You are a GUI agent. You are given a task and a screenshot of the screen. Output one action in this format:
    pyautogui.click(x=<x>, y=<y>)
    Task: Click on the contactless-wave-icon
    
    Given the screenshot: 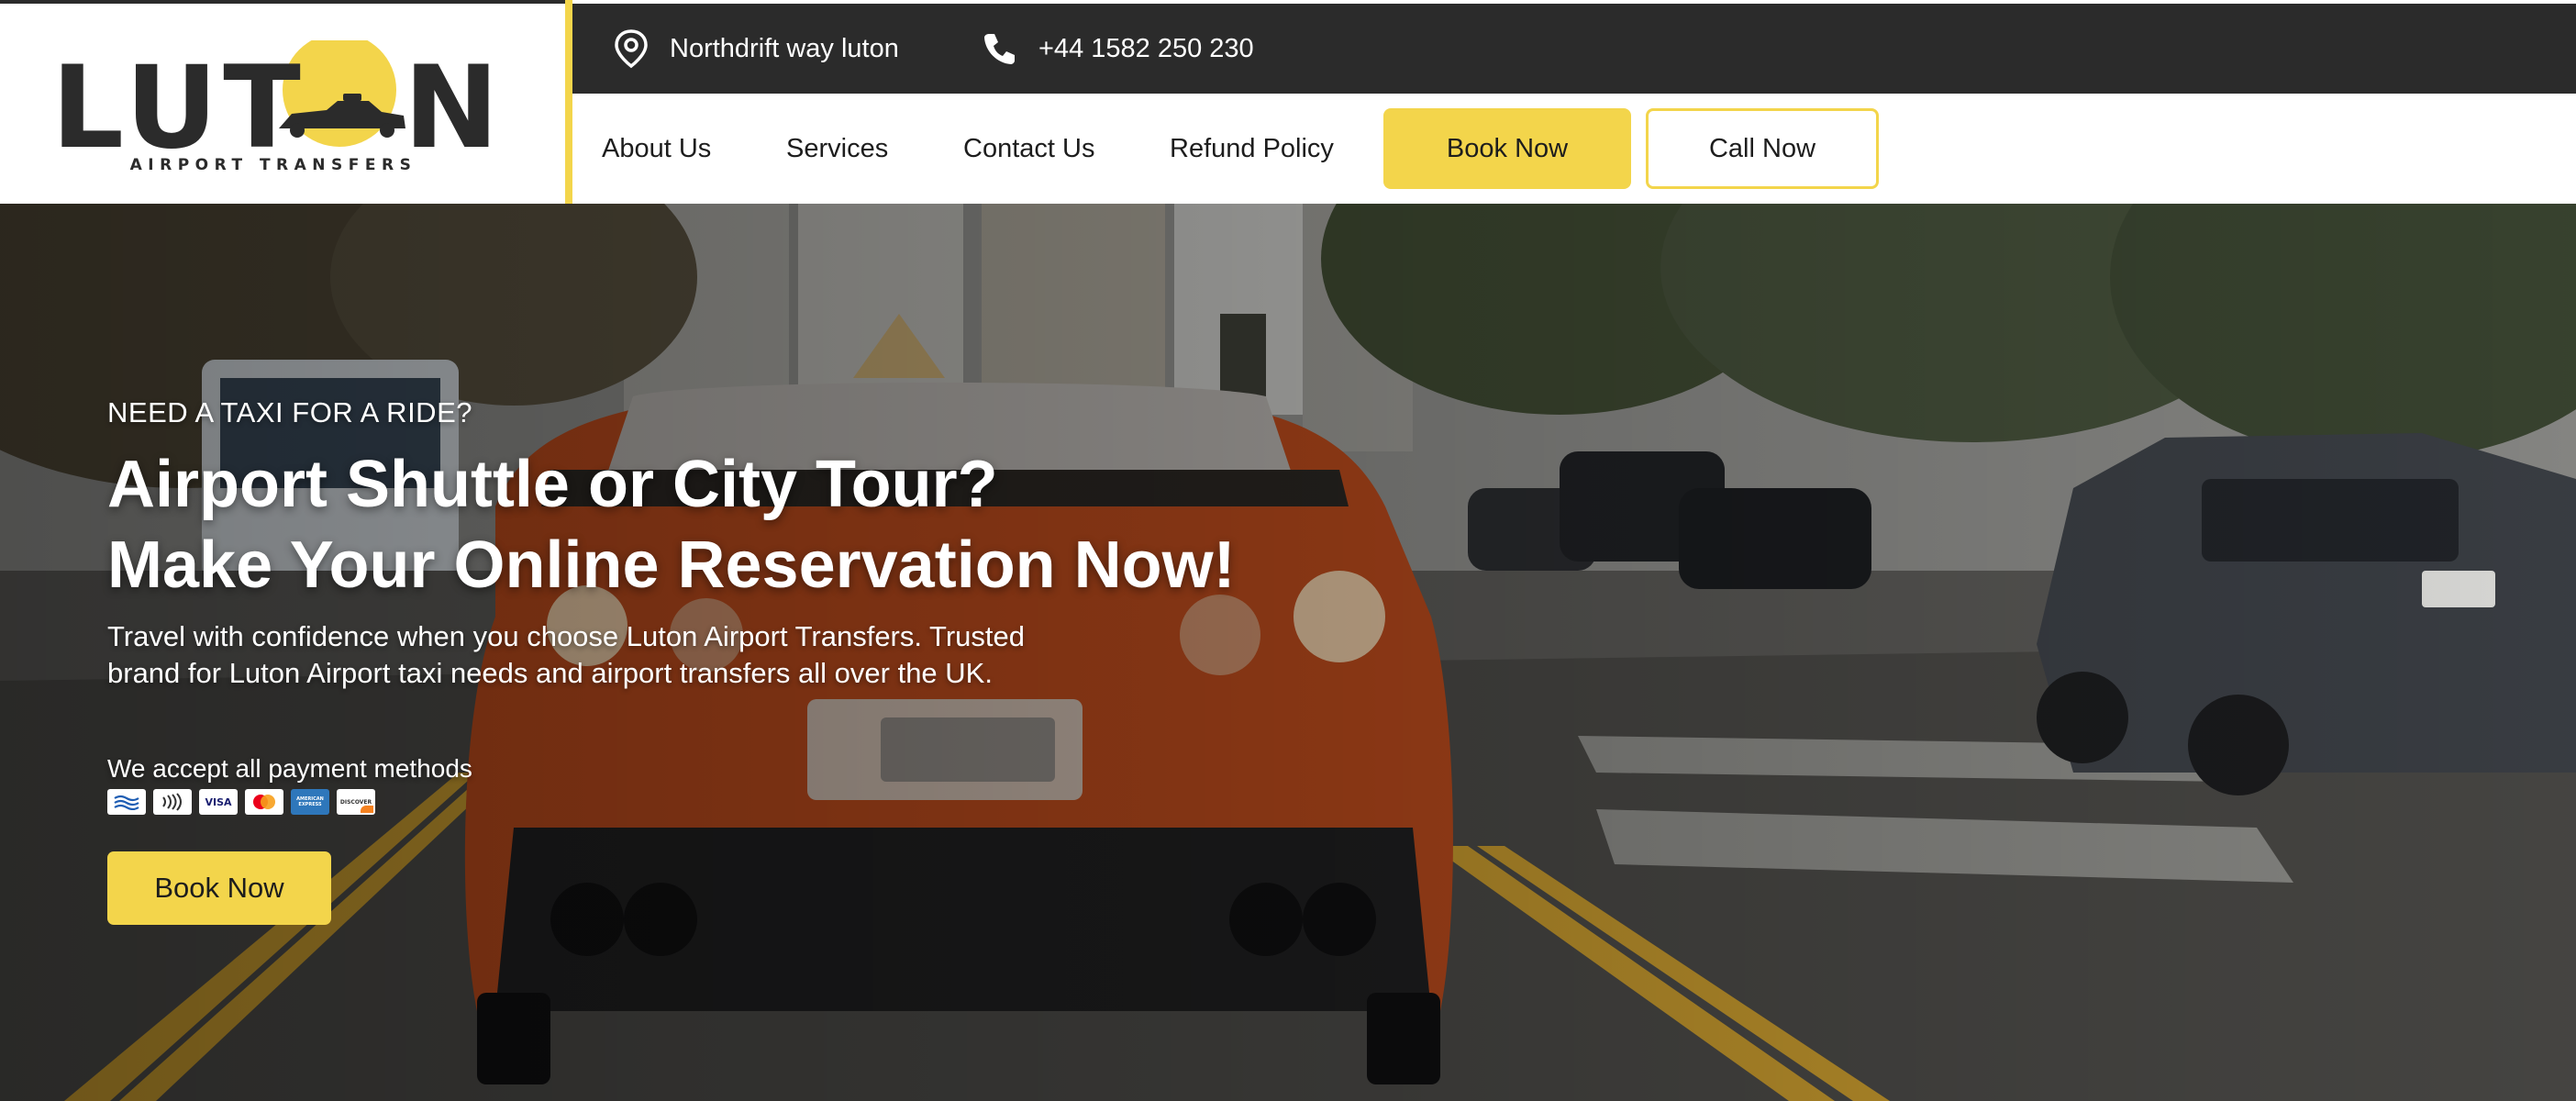 What is the action you would take?
    pyautogui.click(x=126, y=802)
    